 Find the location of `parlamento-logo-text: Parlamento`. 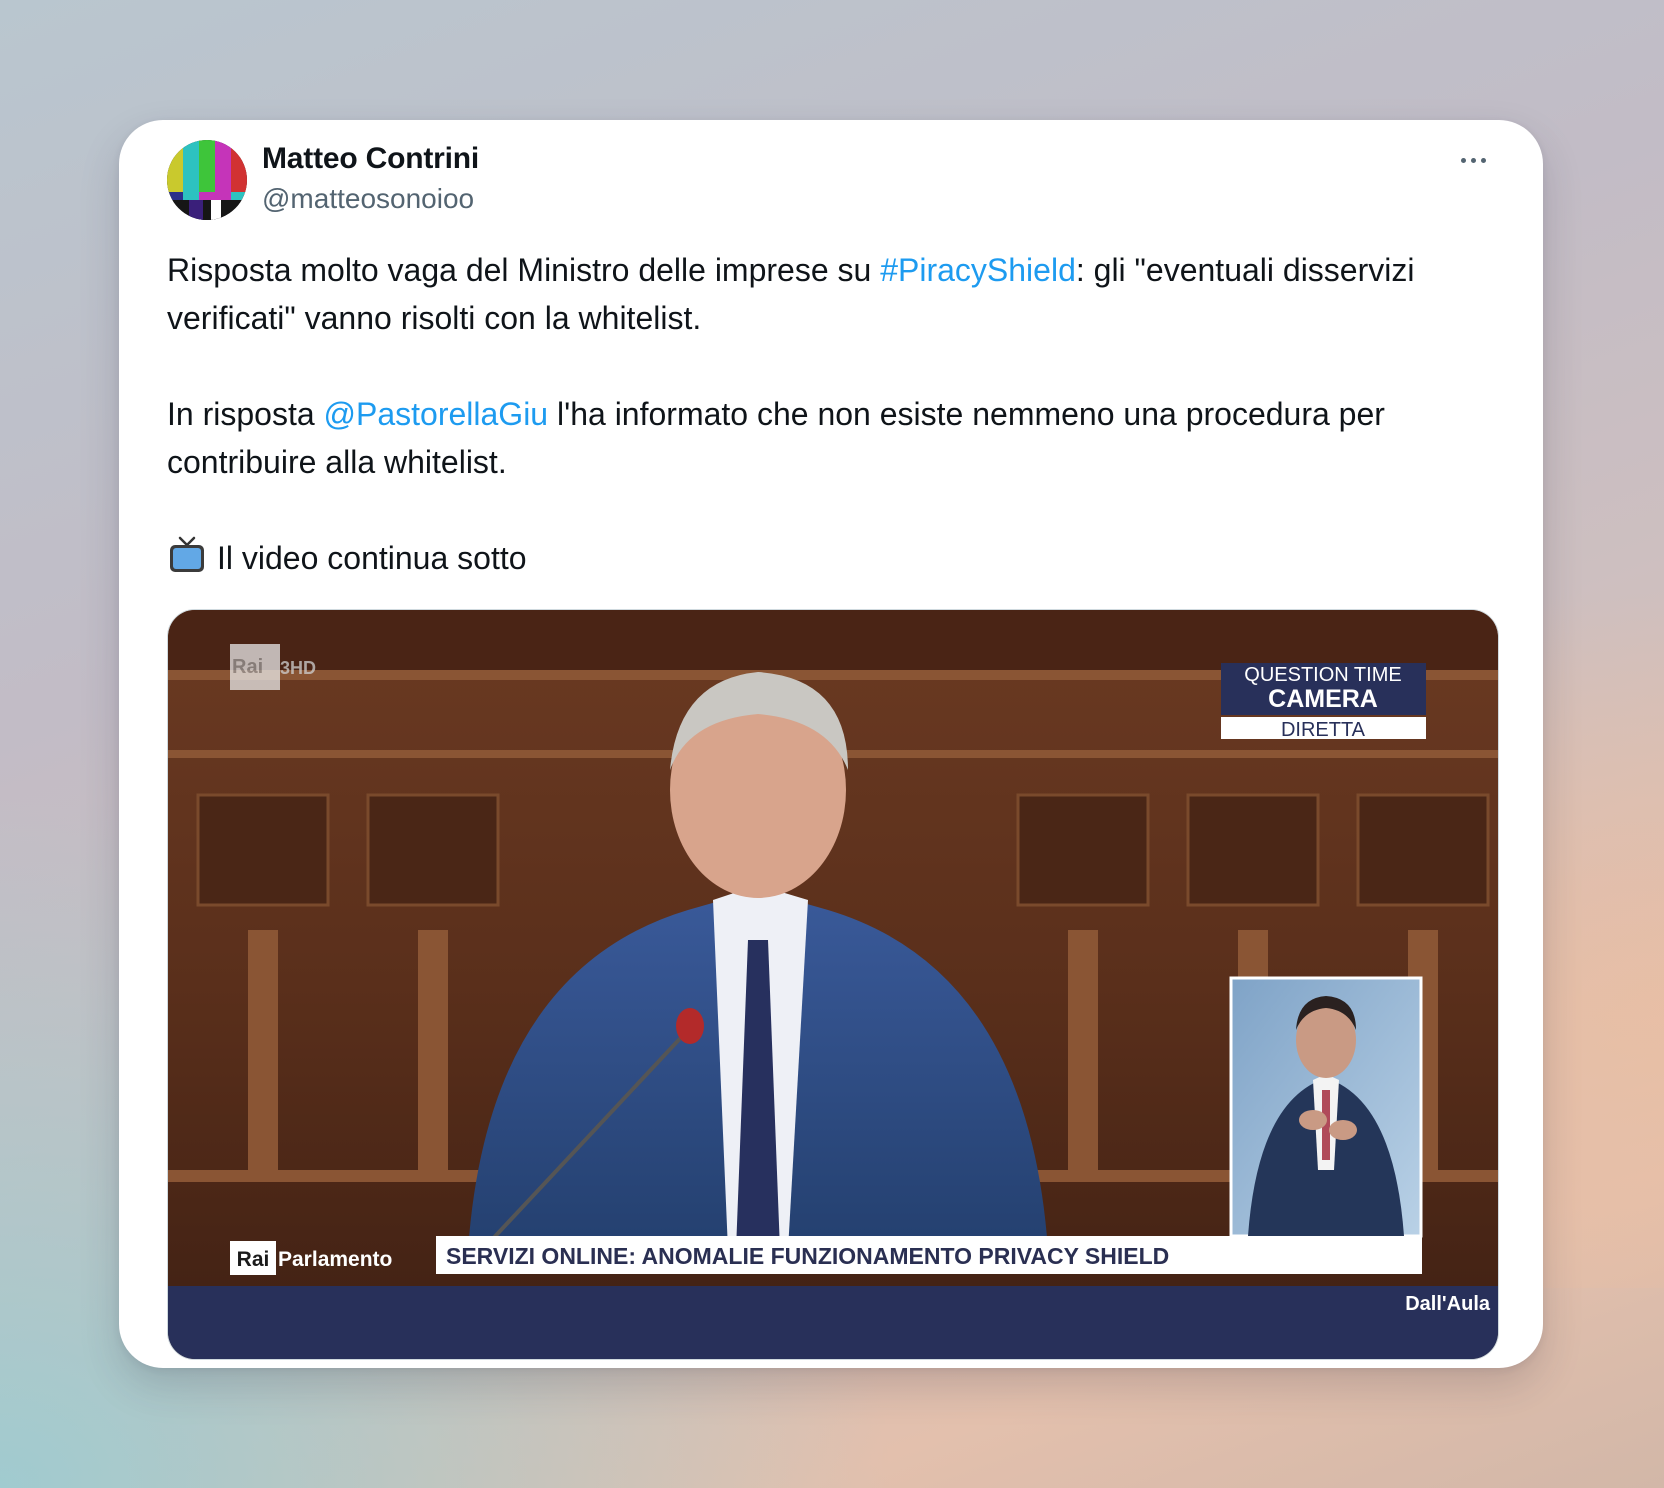

parlamento-logo-text: Parlamento is located at coordinates (335, 1259).